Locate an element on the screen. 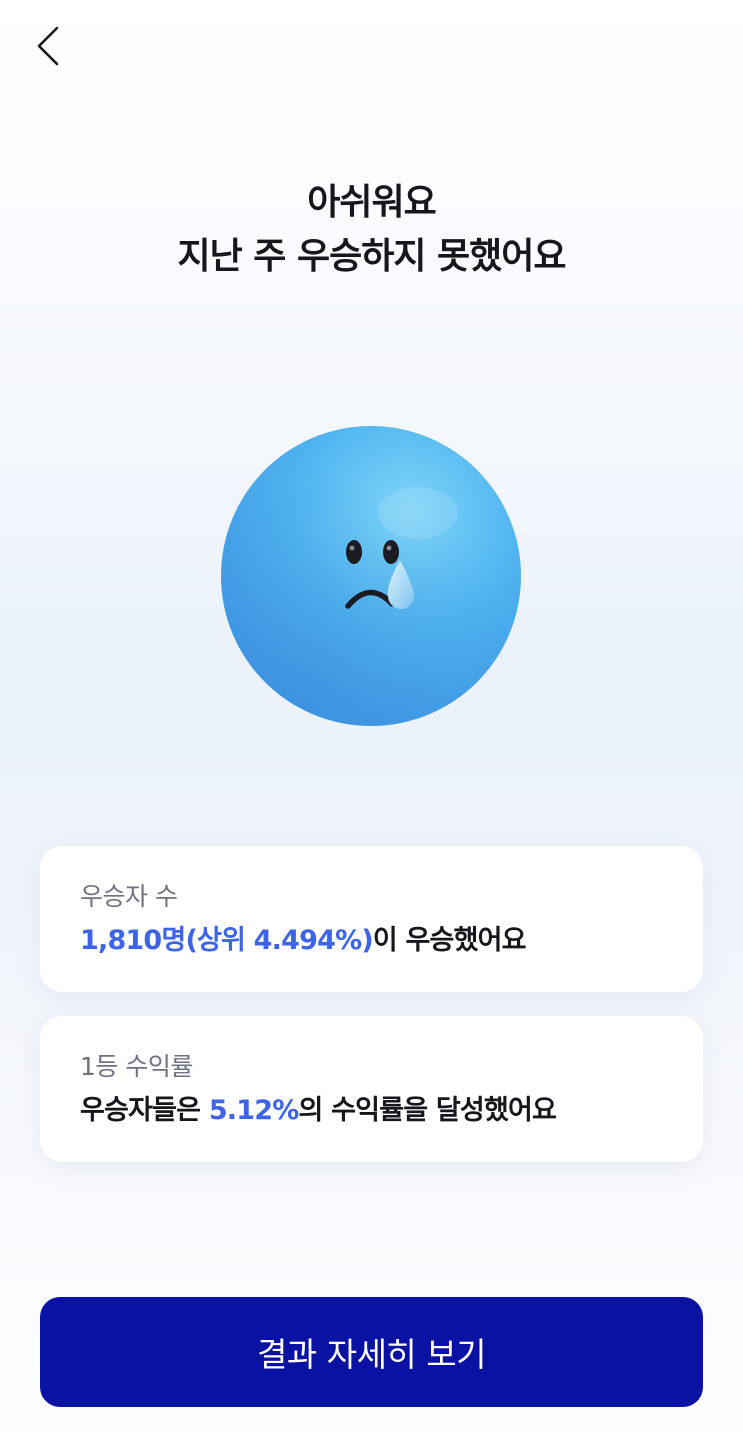 This screenshot has width=743, height=1455. winner-count-label: 우승자 수 is located at coordinates (129, 896).